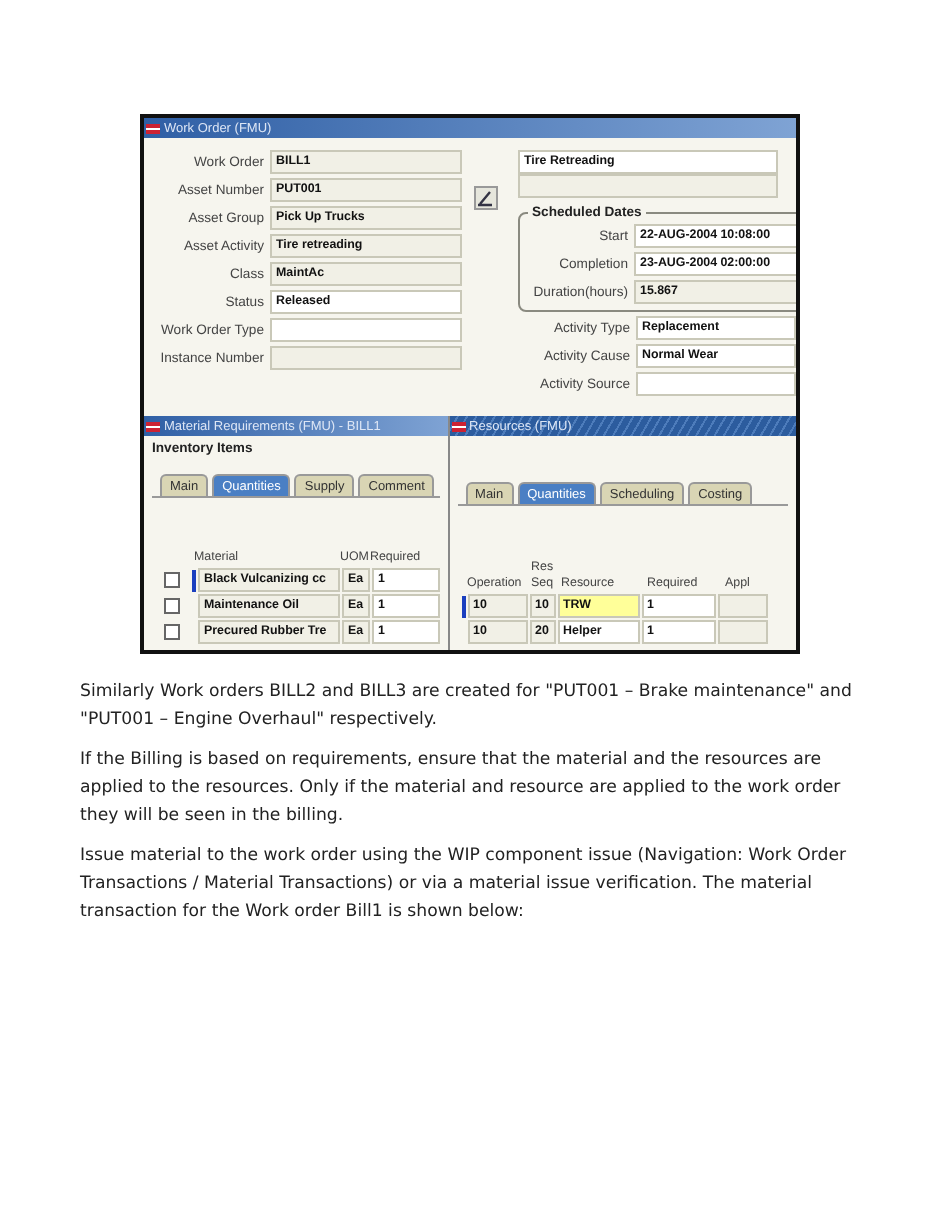 This screenshot has height=1226, width=948. Describe the element at coordinates (461, 789) in the screenshot. I see `paragraph: If the Billing is based on requirements, ensure that the material and the resources are applied to the resources. Only if the material and resource are applied to the work order they will be seen in the billing.` at that location.